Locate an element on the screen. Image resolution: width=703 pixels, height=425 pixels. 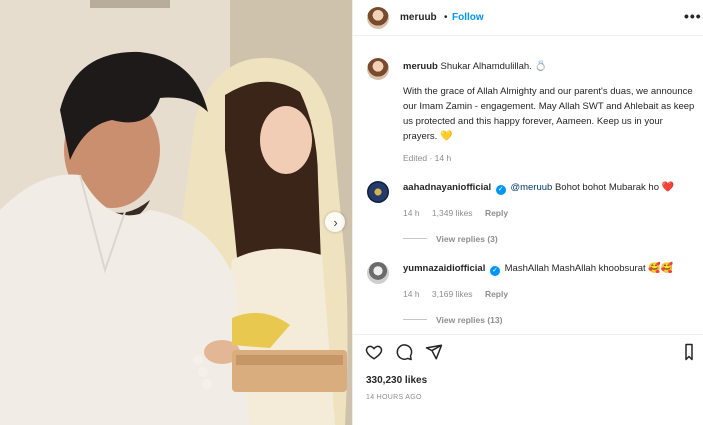
more-options-icon: ••• is located at coordinates (693, 16).